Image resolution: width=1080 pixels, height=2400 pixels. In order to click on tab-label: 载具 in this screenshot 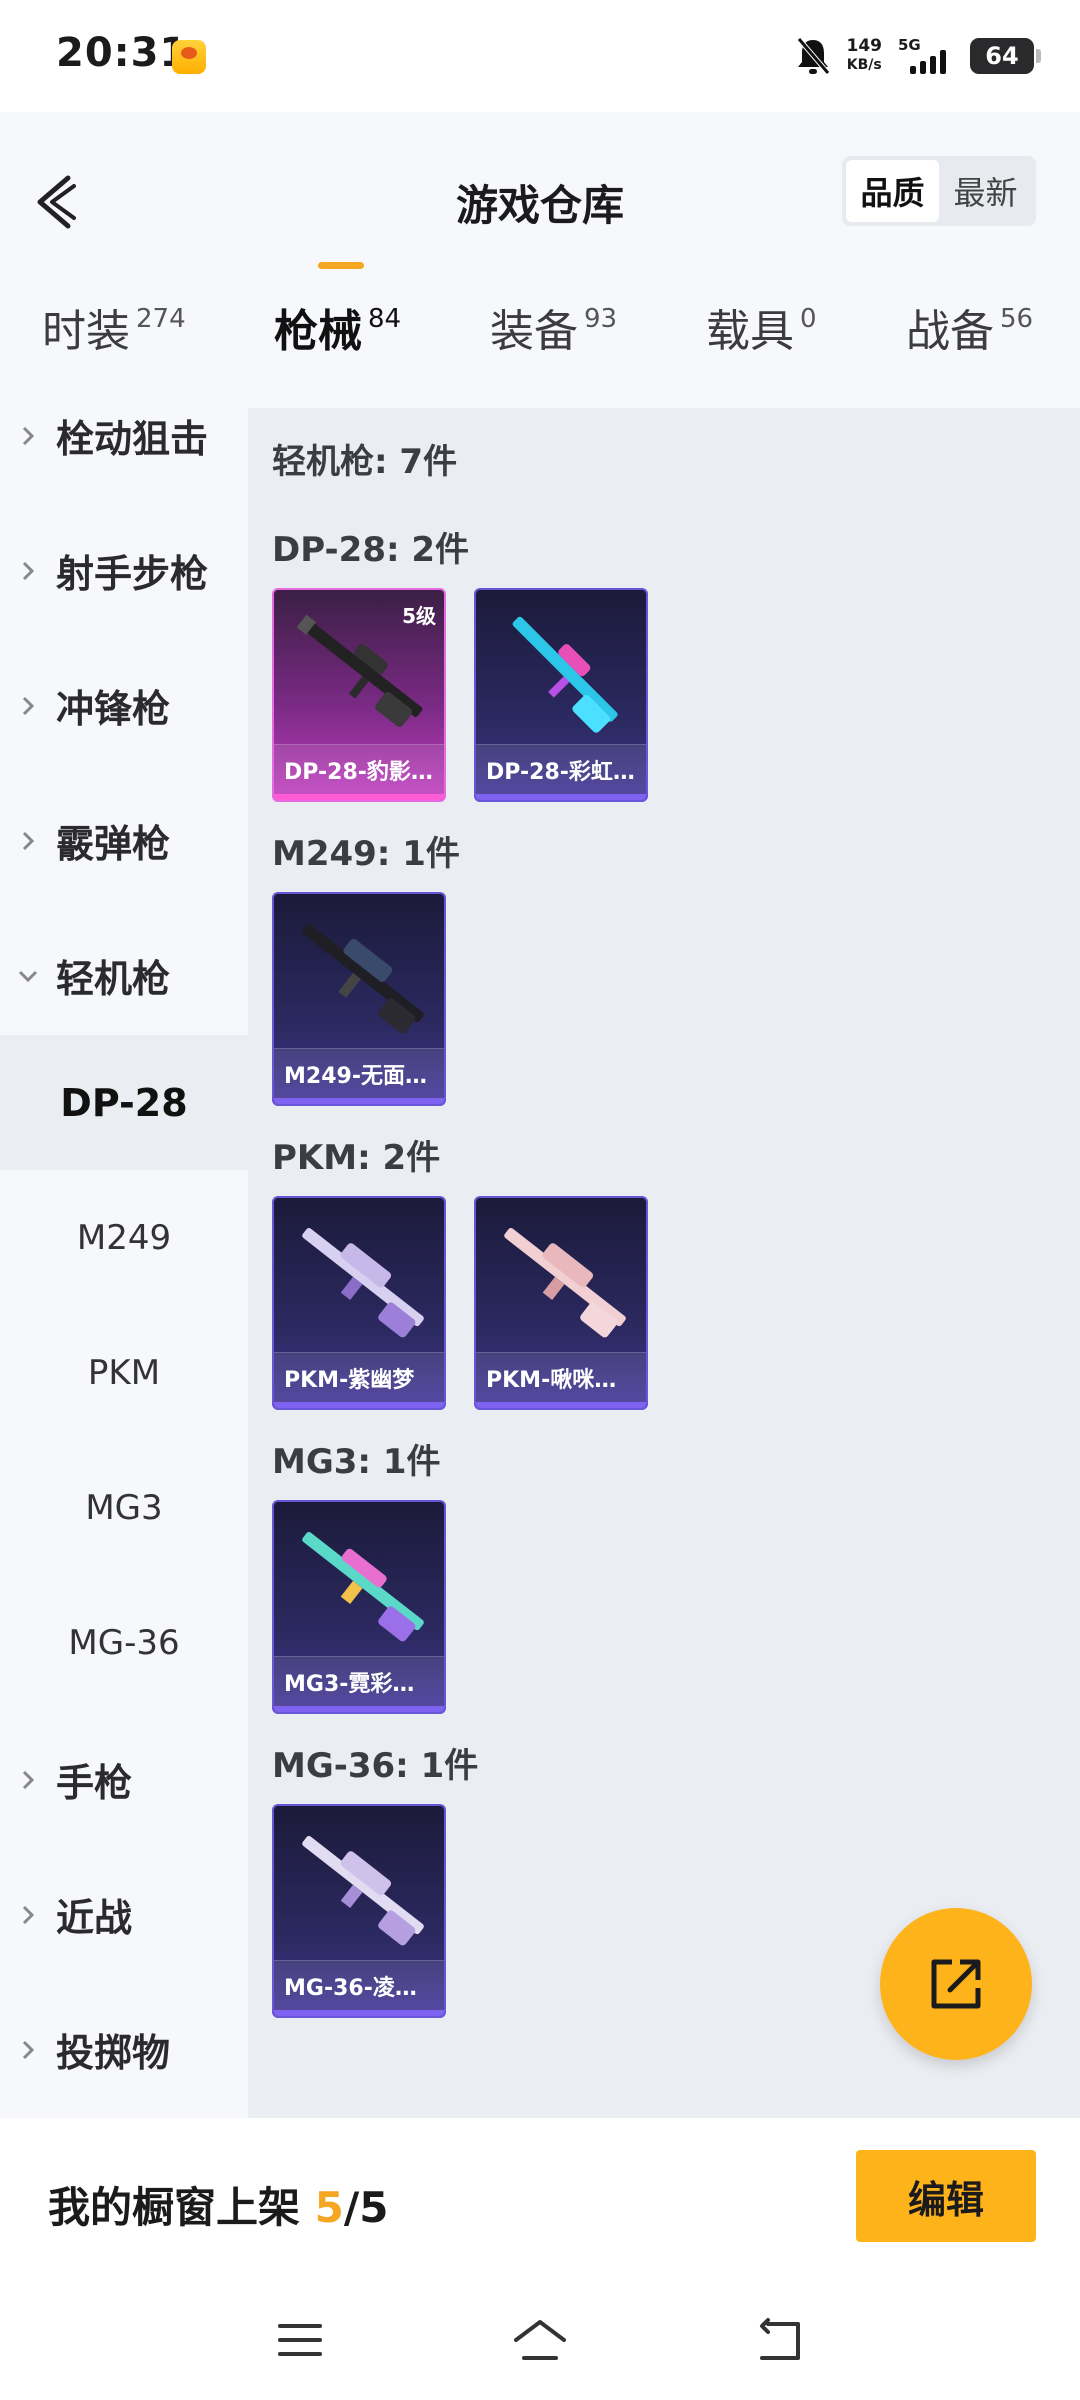, I will do `click(750, 331)`.